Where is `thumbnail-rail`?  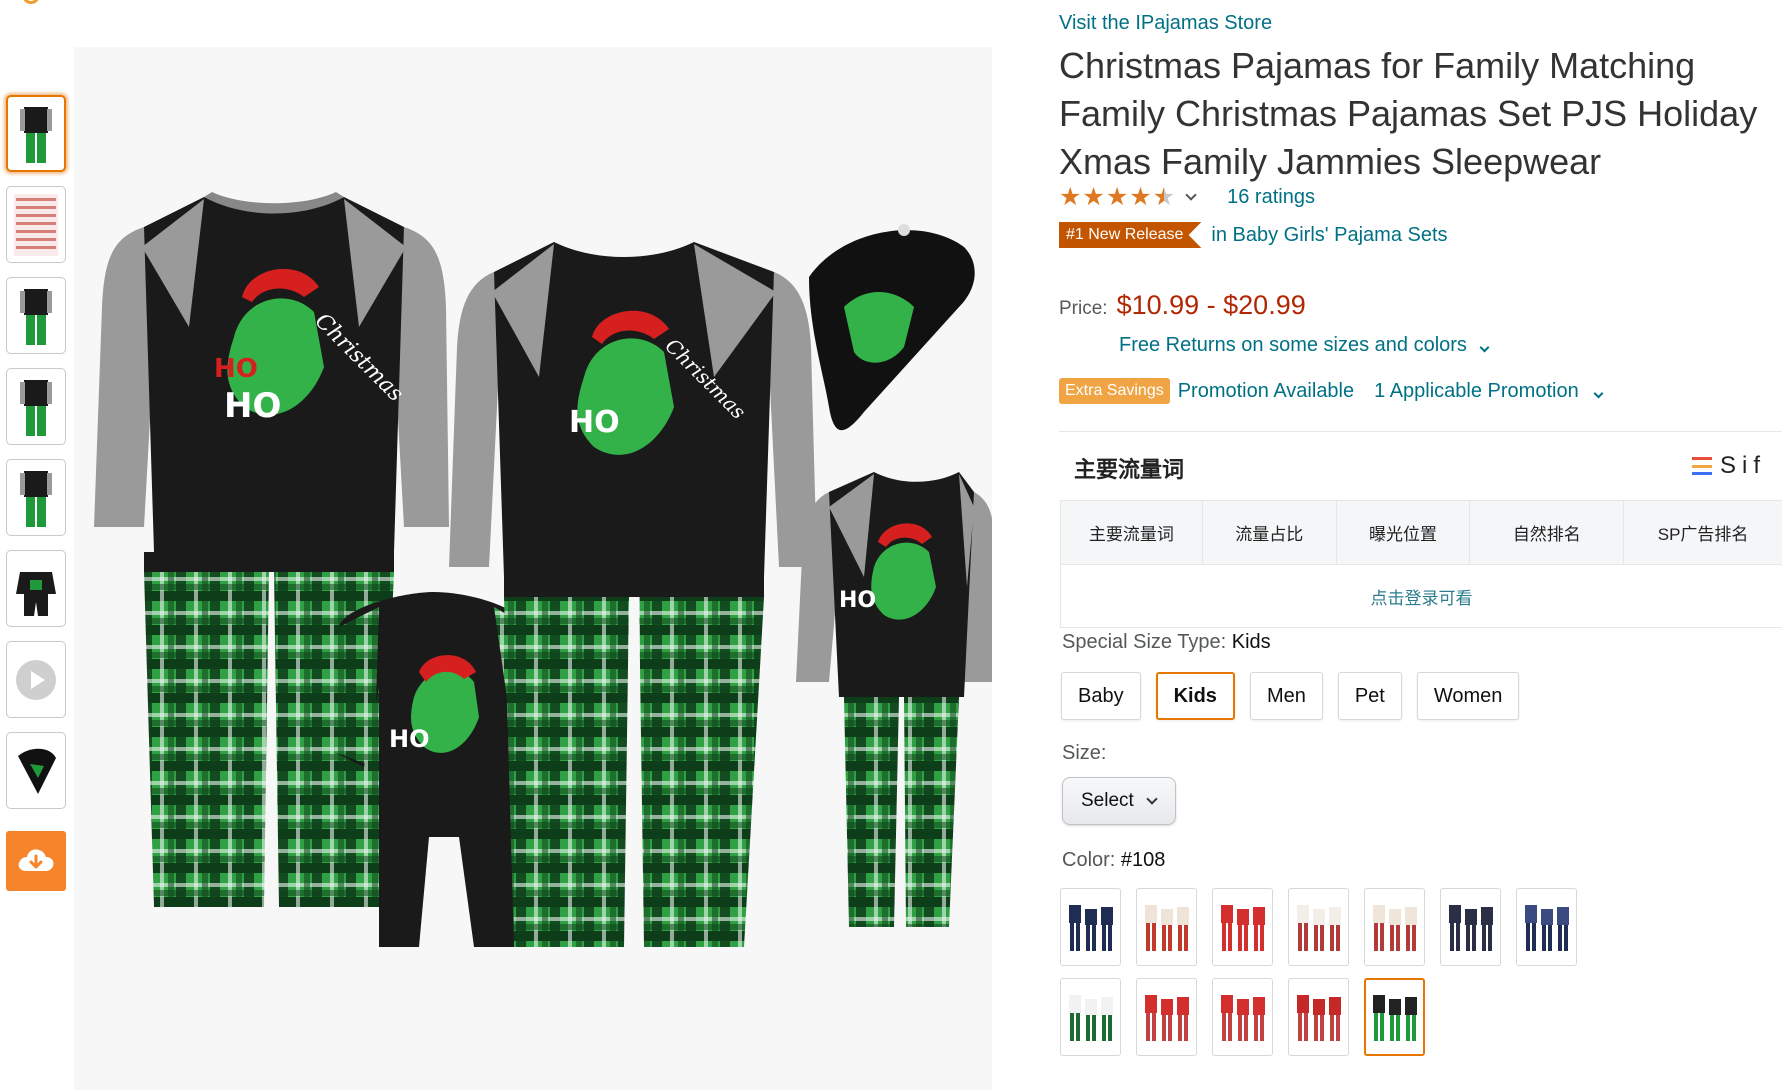 thumbnail-rail is located at coordinates (36, 459).